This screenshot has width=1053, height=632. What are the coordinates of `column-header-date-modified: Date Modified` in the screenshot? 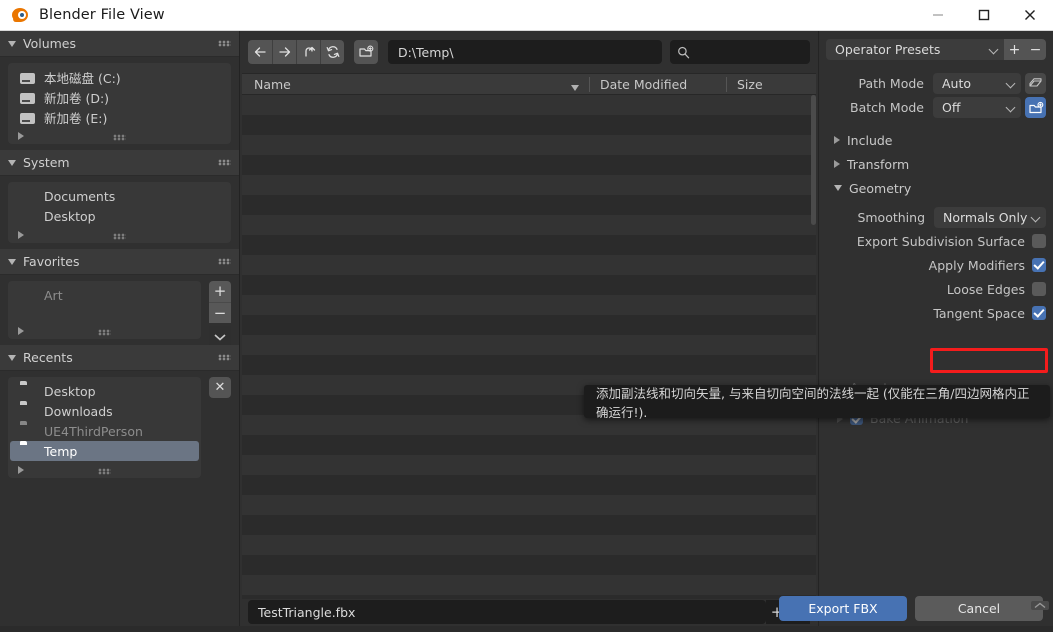 It's located at (658, 84).